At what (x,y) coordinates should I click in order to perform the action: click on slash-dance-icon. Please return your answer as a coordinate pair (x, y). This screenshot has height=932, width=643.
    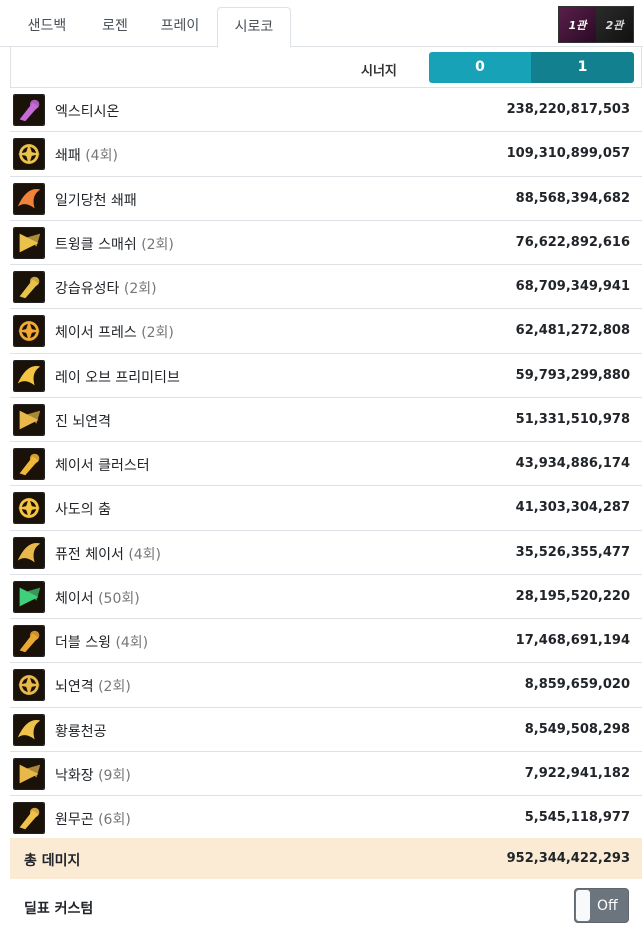
    Looking at the image, I should click on (29, 508).